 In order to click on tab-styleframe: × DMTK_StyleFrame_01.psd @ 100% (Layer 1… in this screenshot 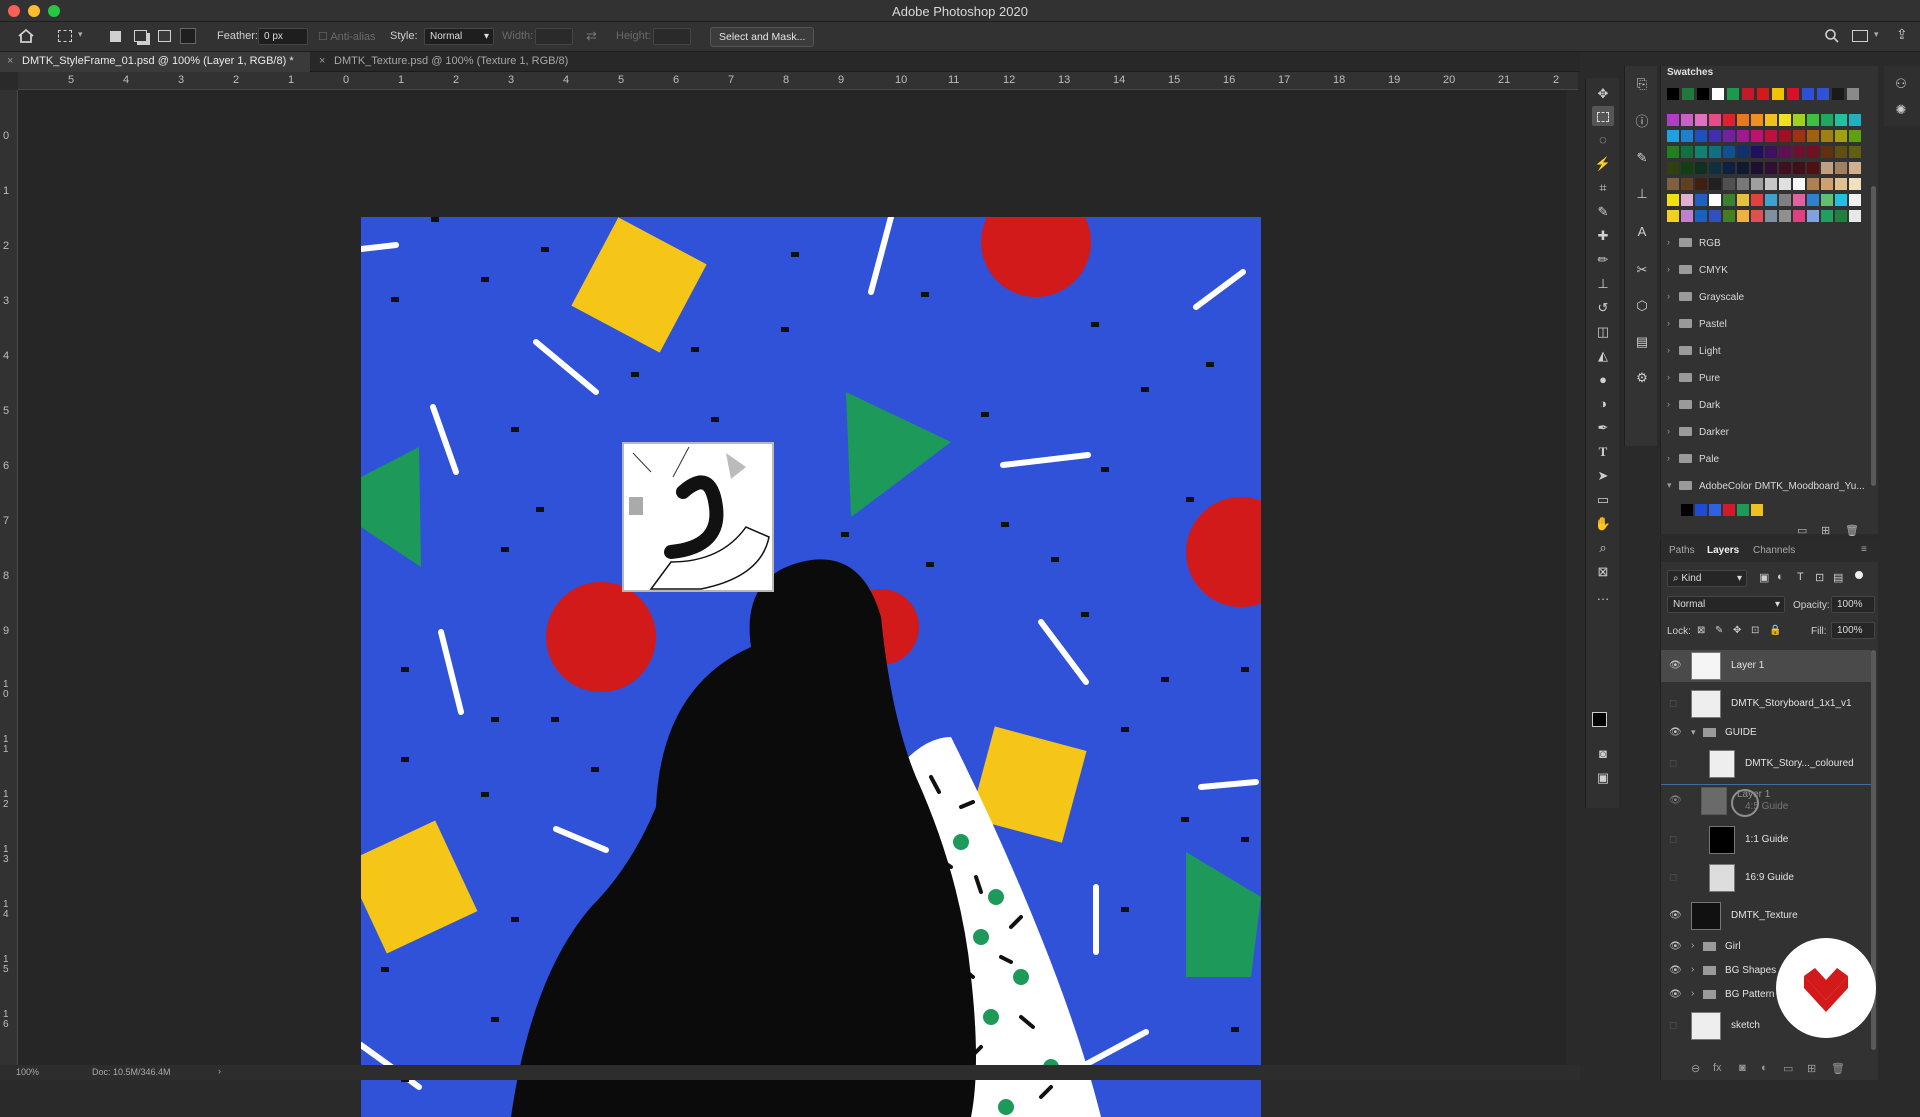, I will do `click(155, 62)`.